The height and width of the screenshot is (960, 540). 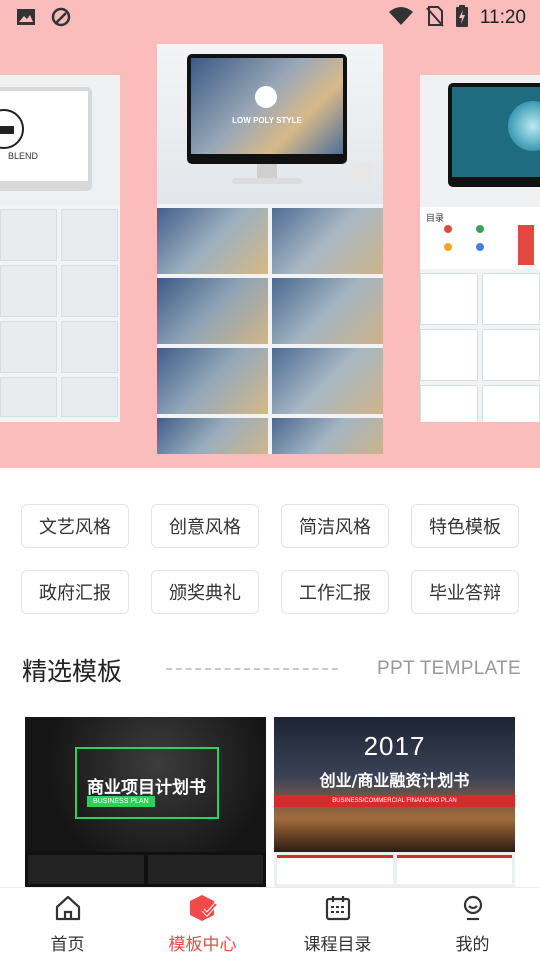 I want to click on chip-special-template: 特色模板, so click(x=465, y=526).